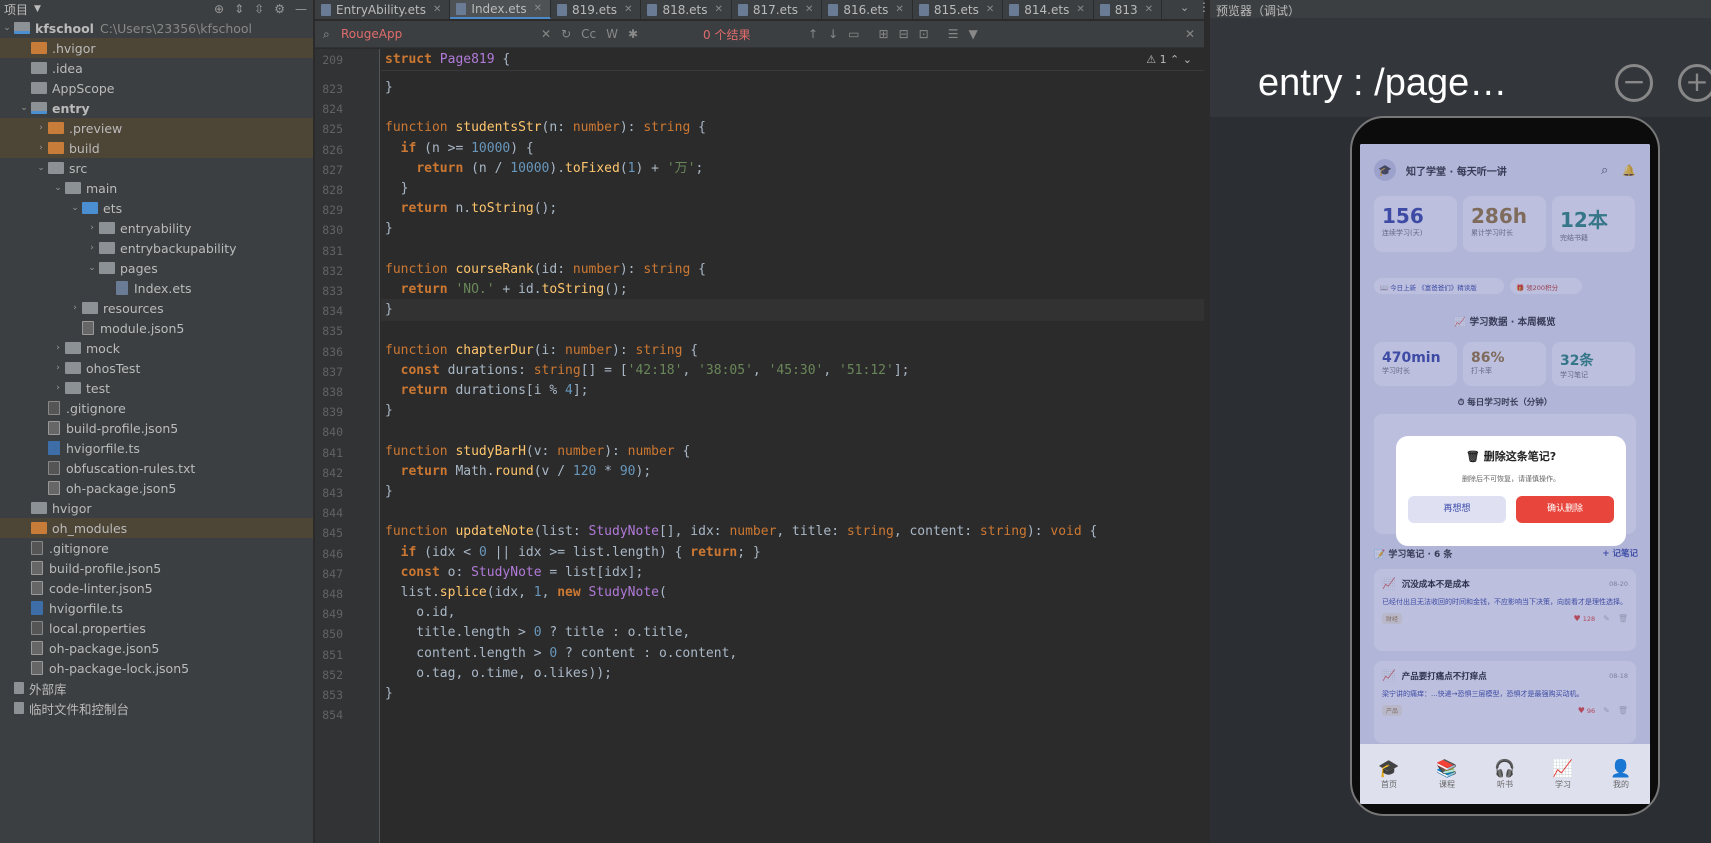  What do you see at coordinates (156, 468) in the screenshot?
I see `tree-item: obfuscation-rules.txt` at bounding box center [156, 468].